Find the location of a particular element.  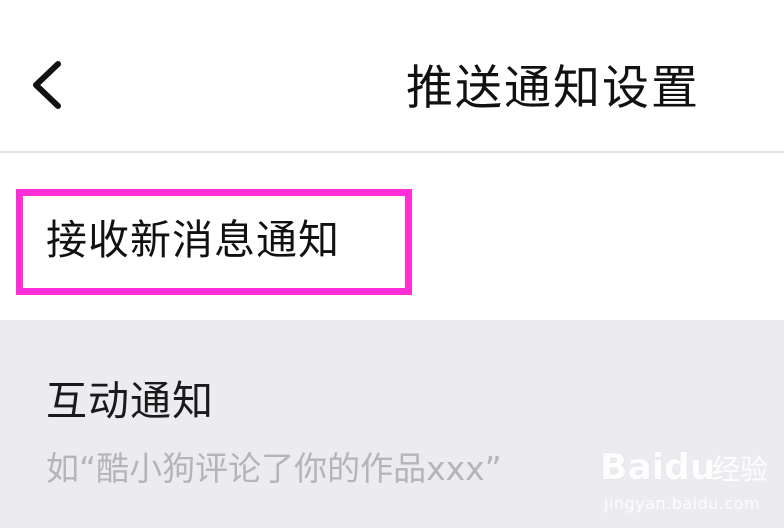

section-title: 接收新消息通知 is located at coordinates (193, 240).